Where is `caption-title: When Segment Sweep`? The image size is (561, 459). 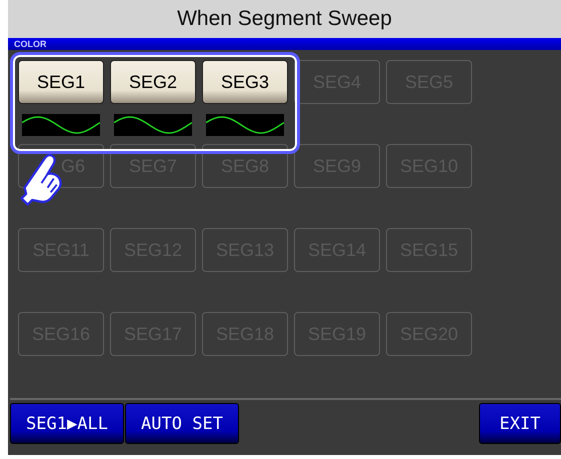 caption-title: When Segment Sweep is located at coordinates (284, 19).